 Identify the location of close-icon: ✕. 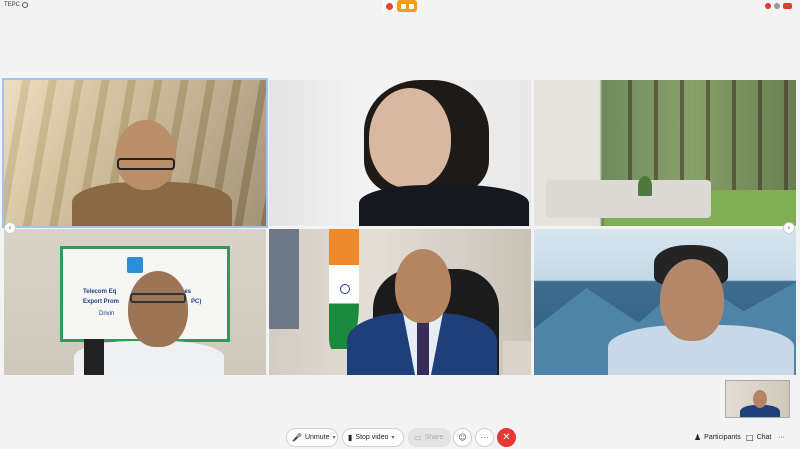
(506, 437).